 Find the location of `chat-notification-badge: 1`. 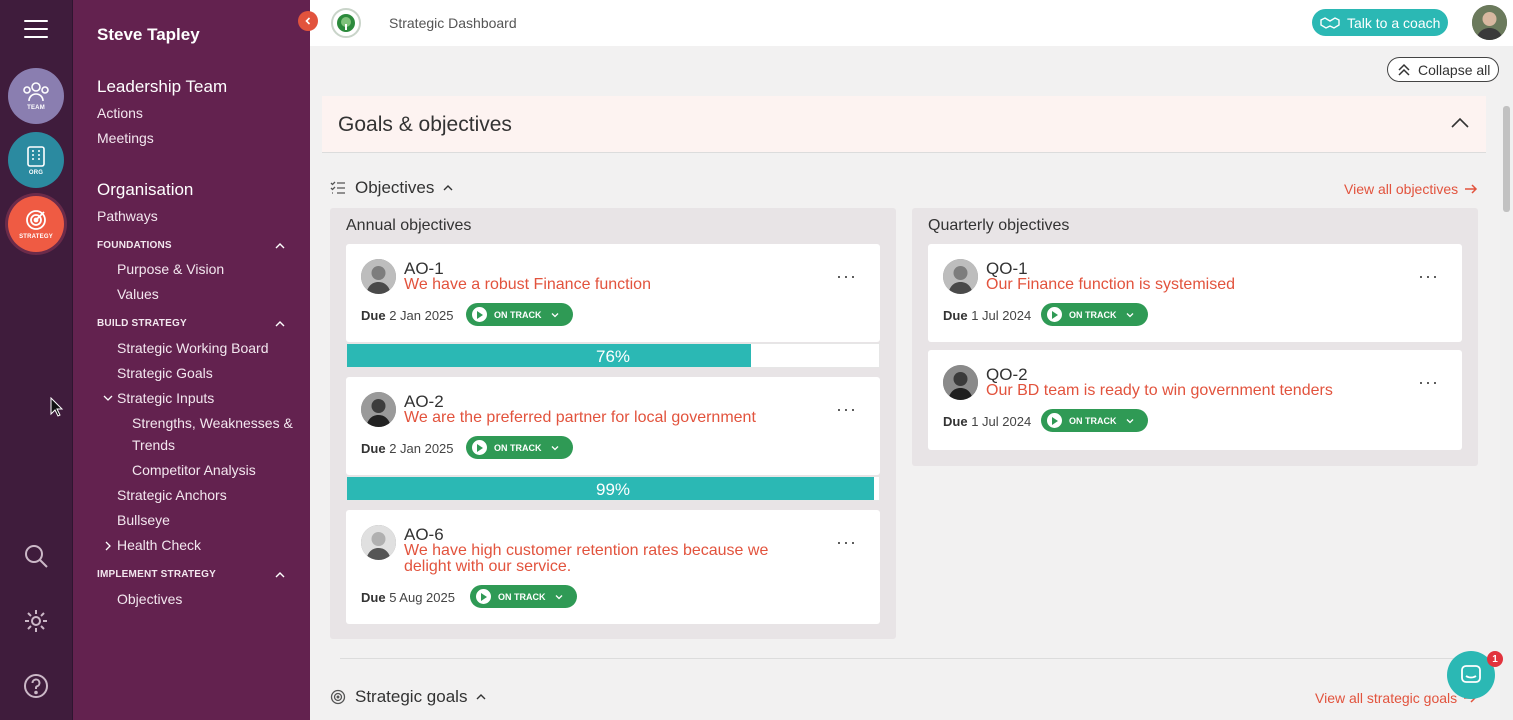

chat-notification-badge: 1 is located at coordinates (1495, 659).